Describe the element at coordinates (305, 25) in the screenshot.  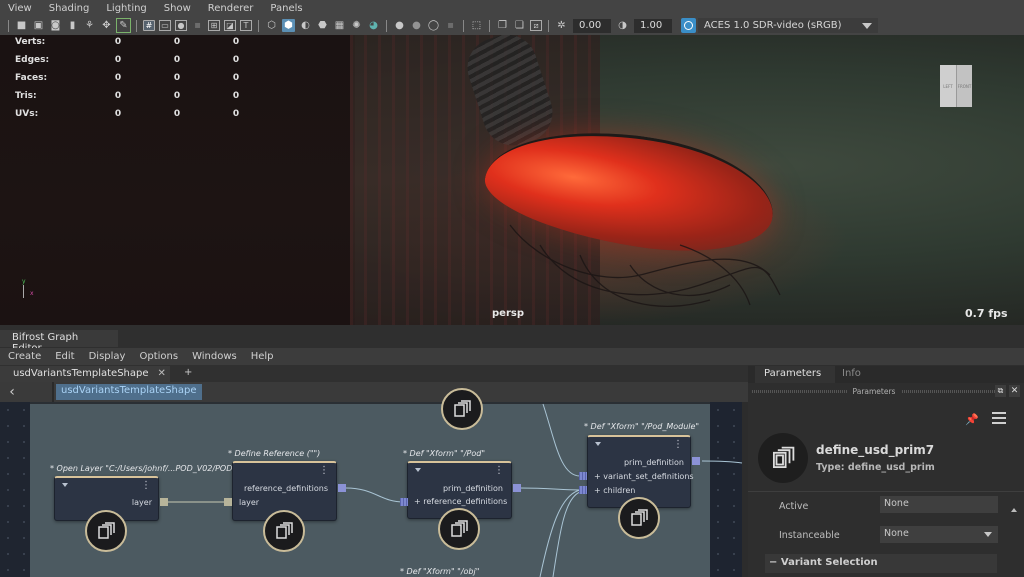
I see `default-material-icon: ◐` at that location.